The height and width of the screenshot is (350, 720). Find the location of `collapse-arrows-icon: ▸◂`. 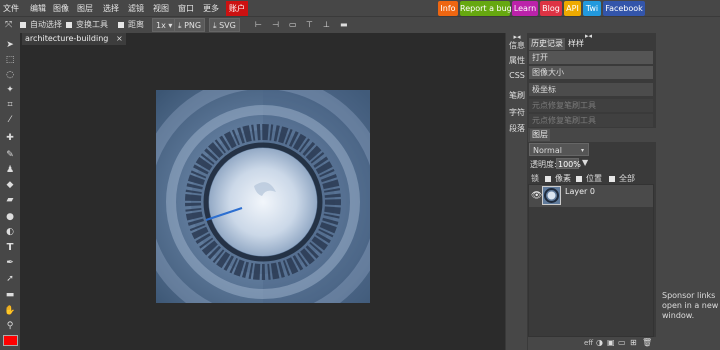

collapse-arrows-icon: ▸◂ is located at coordinates (588, 36).